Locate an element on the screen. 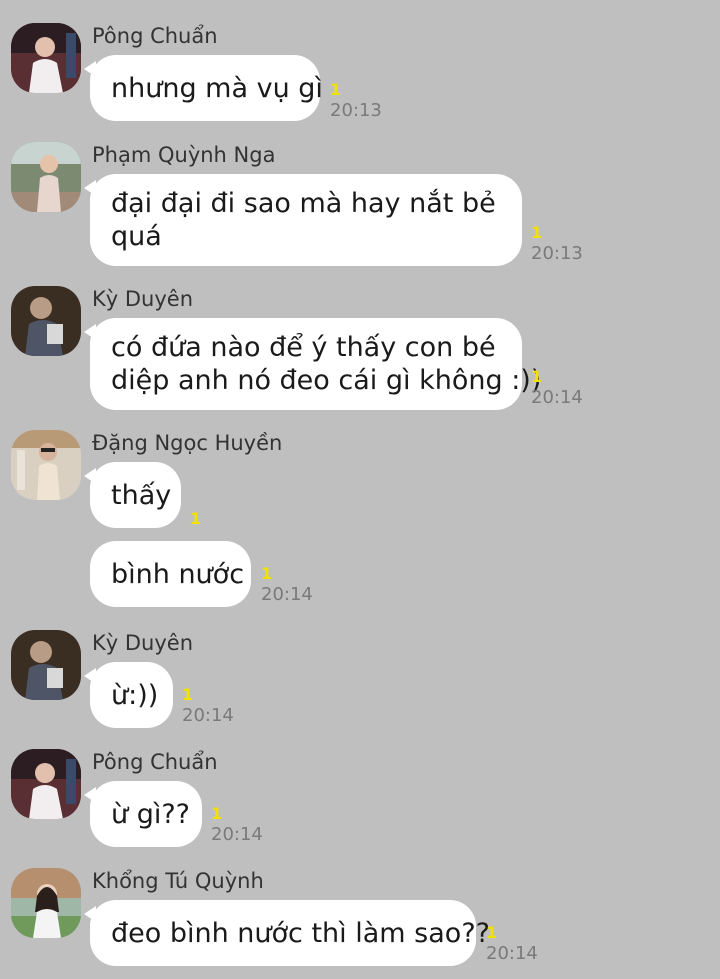  message-text: ừ:)) is located at coordinates (135, 695).